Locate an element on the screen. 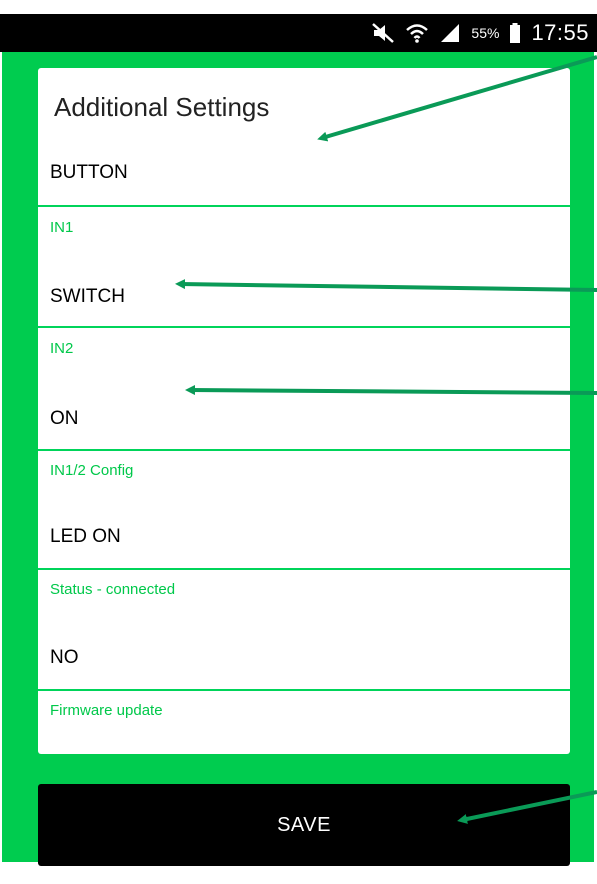 The image size is (597, 884). wifi-icon is located at coordinates (417, 33).